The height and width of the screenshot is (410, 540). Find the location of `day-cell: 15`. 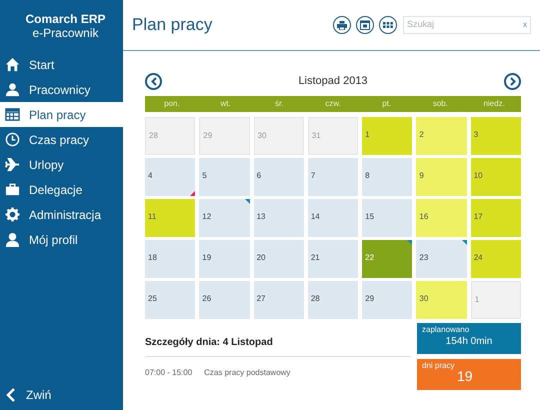

day-cell: 15 is located at coordinates (387, 218).